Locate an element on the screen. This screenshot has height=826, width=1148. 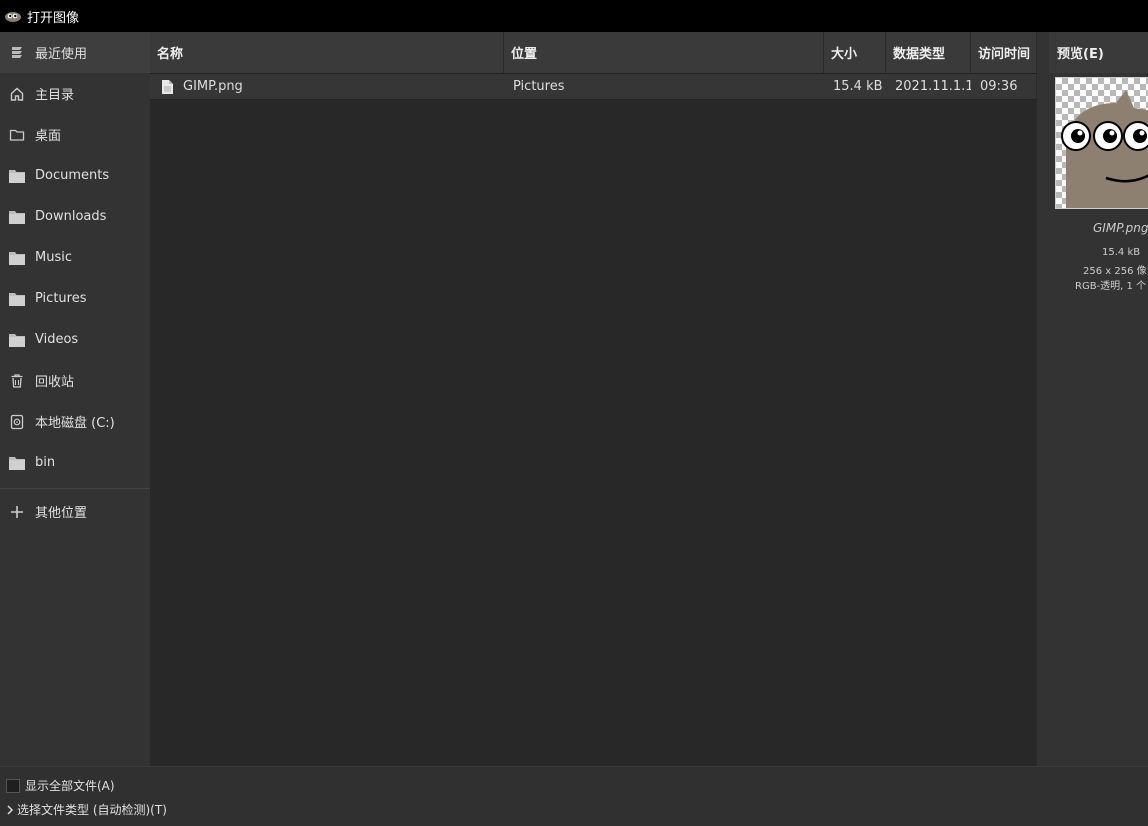
sidebar-item-music: Music is located at coordinates (75, 257).